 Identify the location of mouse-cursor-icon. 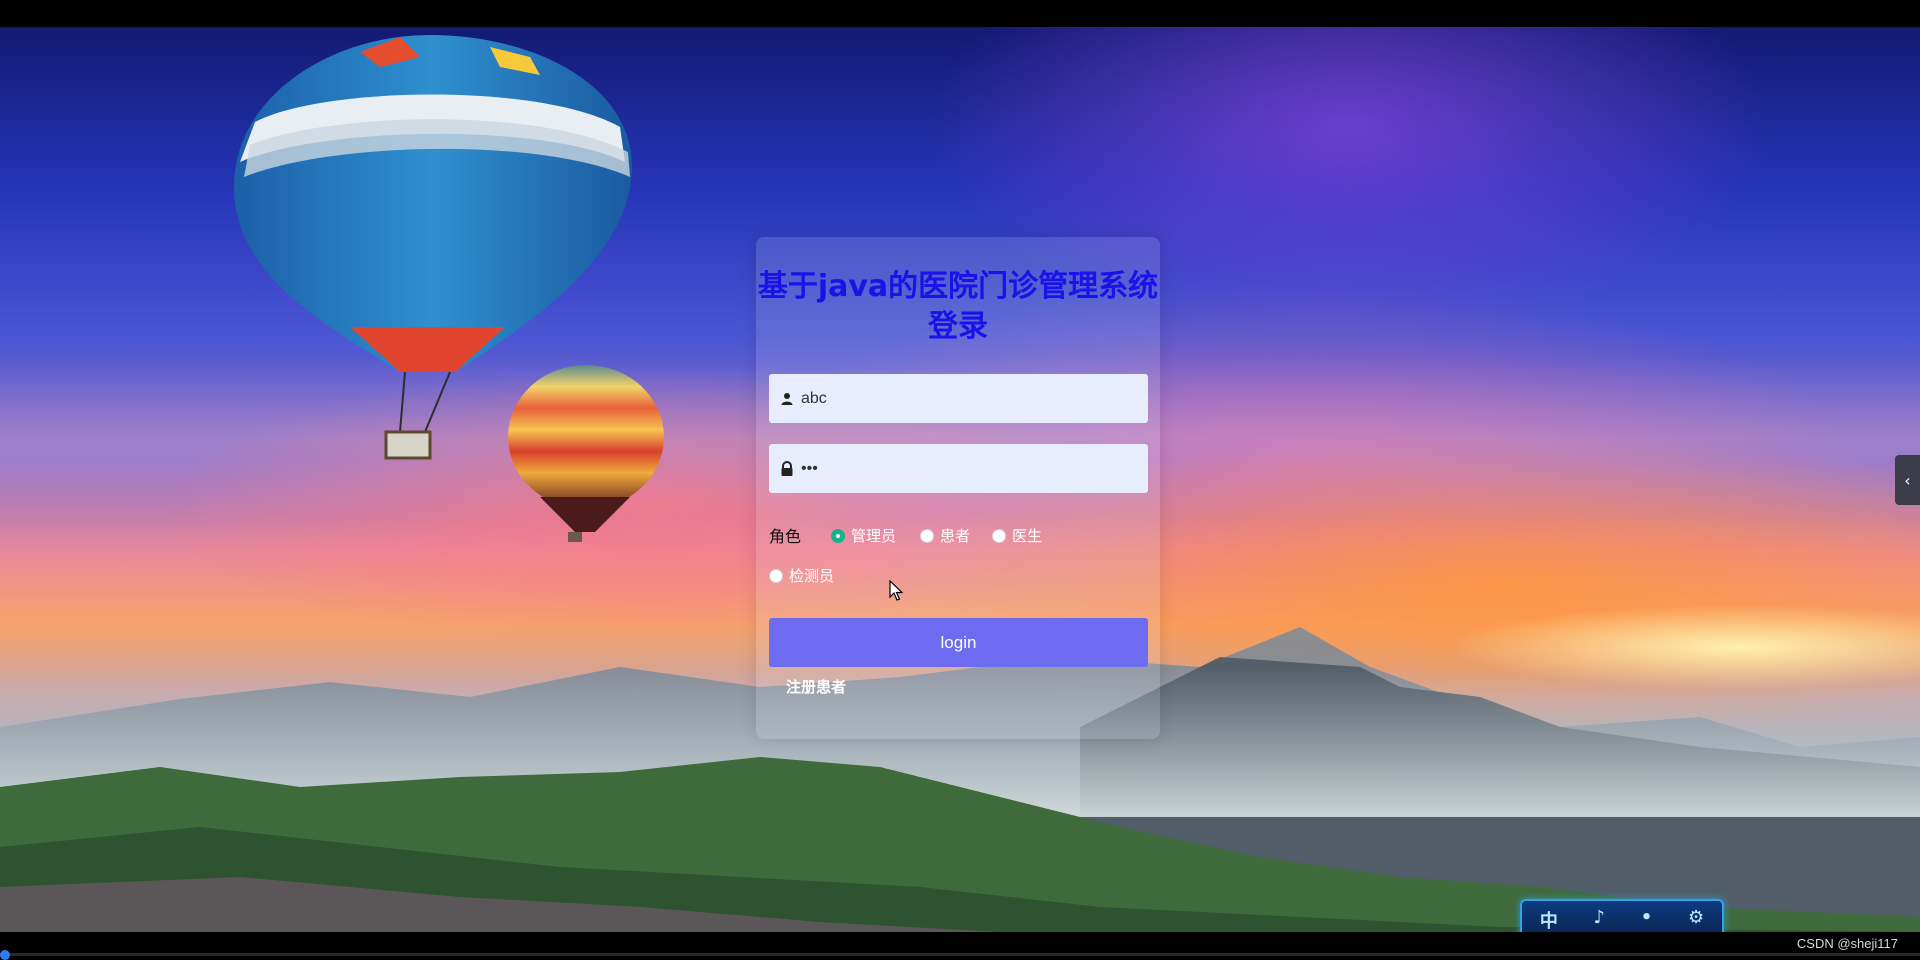
(896, 590).